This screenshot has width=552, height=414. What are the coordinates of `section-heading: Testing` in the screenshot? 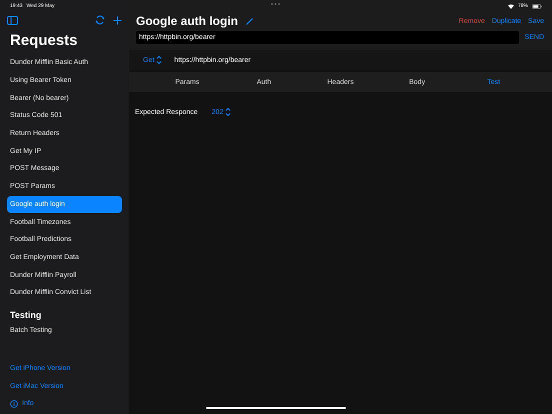 It's located at (26, 315).